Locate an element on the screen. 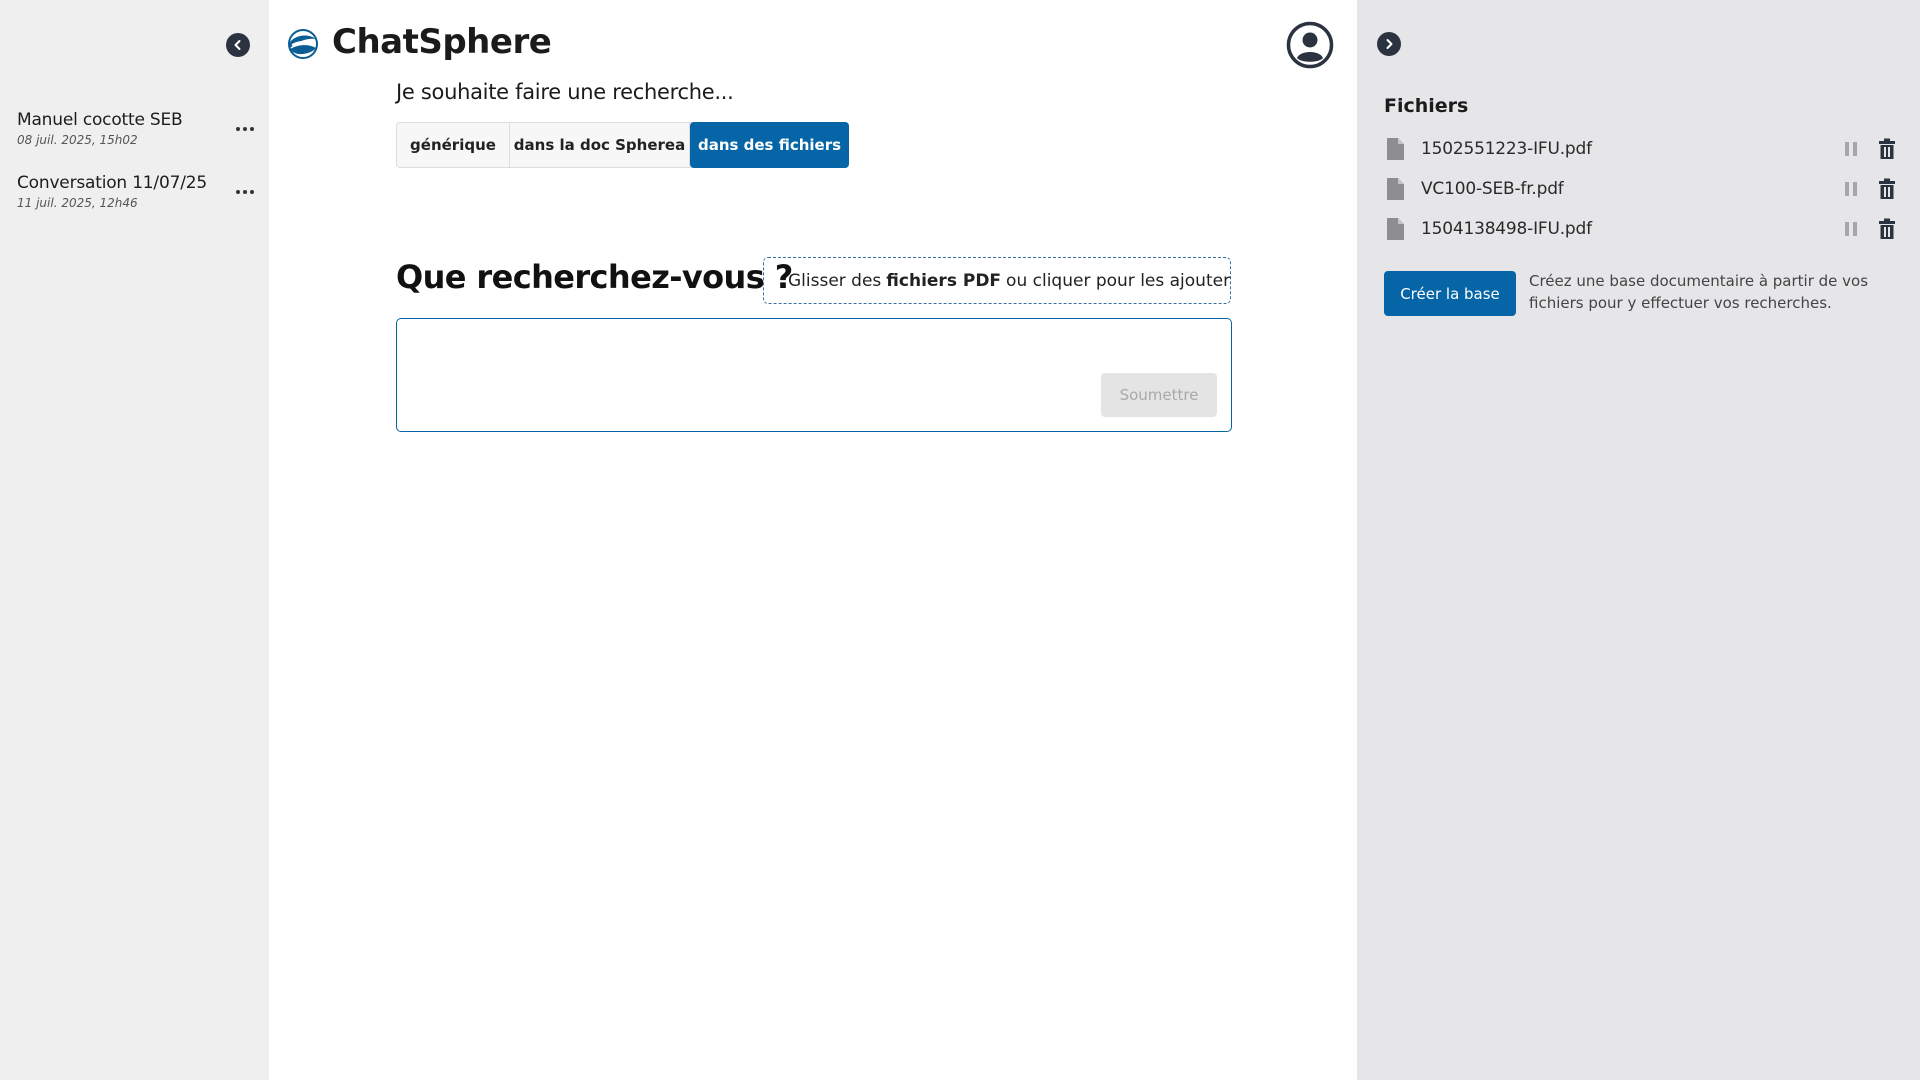 The image size is (1920, 1080). conversation-date: 11 juil. 2025, 12h46 is located at coordinates (77, 203).